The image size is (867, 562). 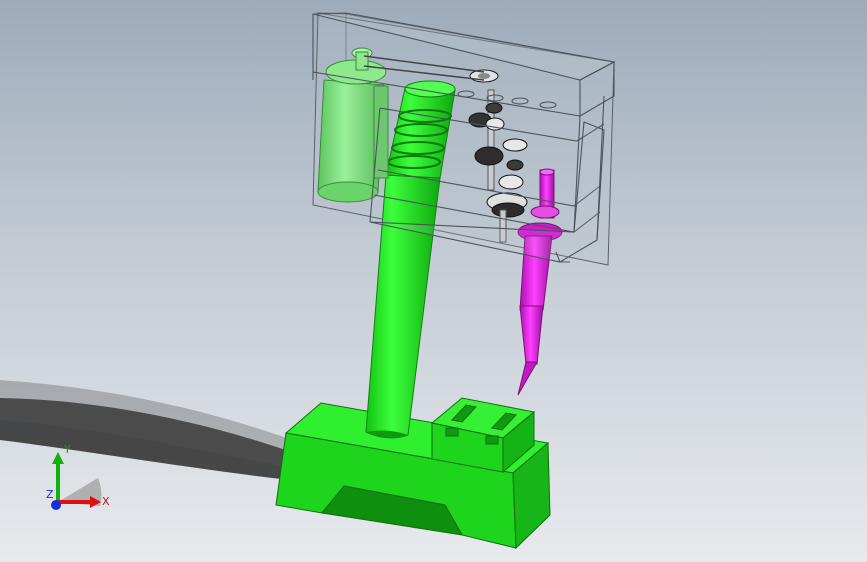 I want to click on z-axis-label: Z, so click(x=50, y=494).